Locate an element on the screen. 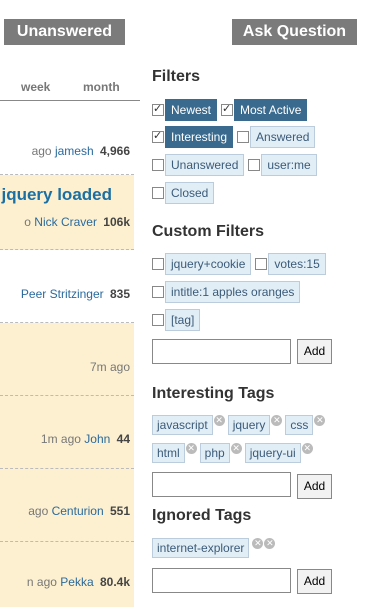 Image resolution: width=365 pixels, height=607 pixels. question-time: 1m ago is located at coordinates (60, 439).